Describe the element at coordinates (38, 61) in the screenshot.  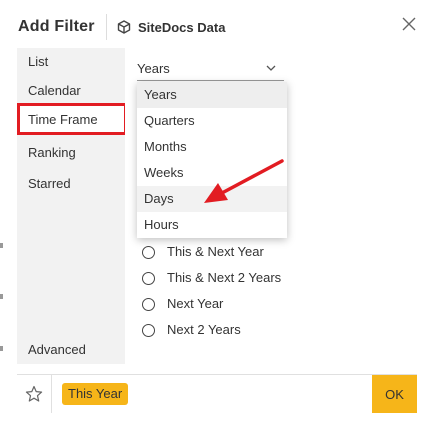
I see `sidebar-item-list: List` at that location.